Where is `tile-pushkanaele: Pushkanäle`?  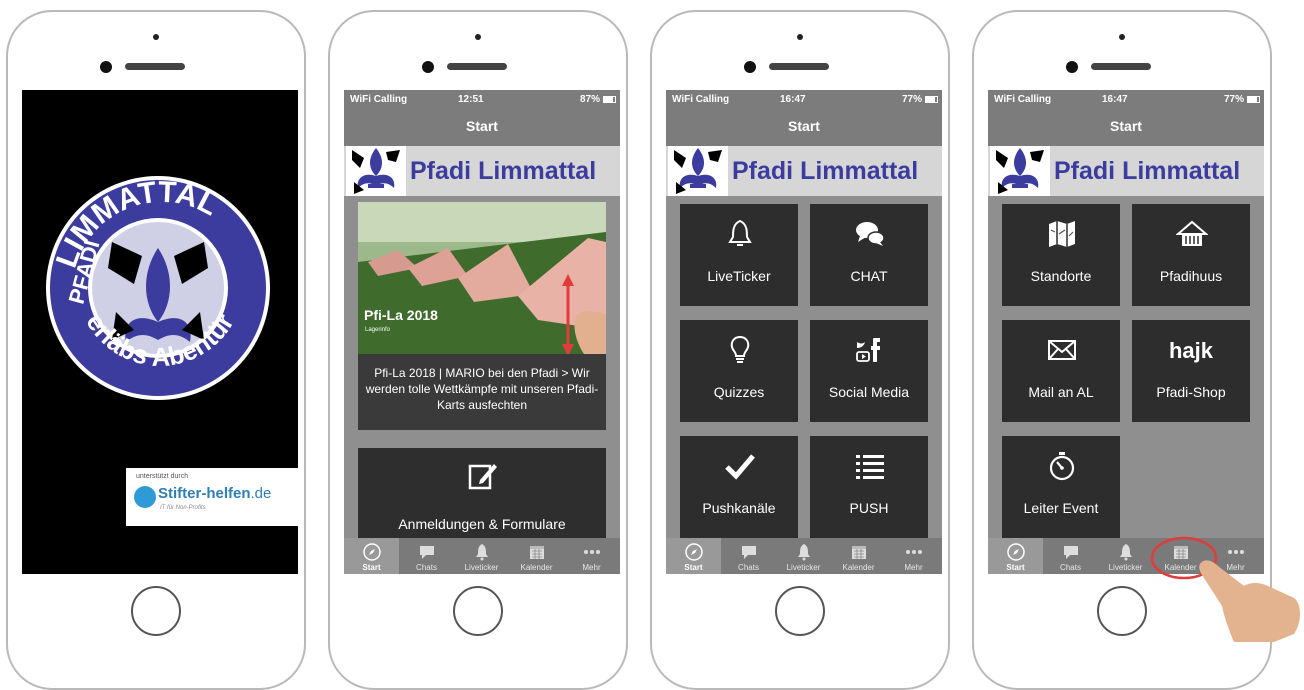 tile-pushkanaele: Pushkanäle is located at coordinates (739, 487).